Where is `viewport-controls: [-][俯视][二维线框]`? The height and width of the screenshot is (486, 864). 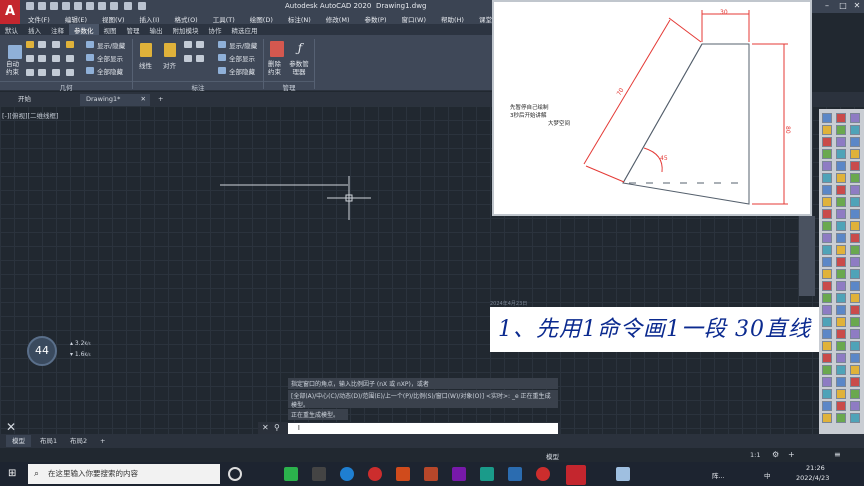
viewport-controls: [-][俯视][二维线框] is located at coordinates (30, 115).